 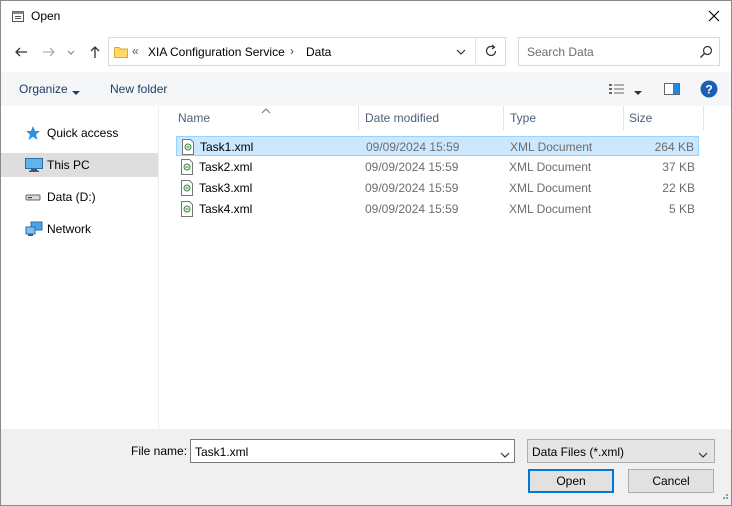 I want to click on arrow-left-icon, so click(x=21, y=52).